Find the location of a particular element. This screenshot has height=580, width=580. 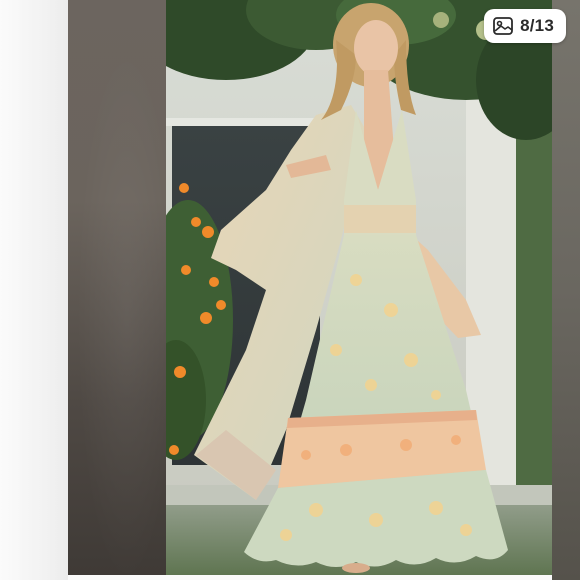

image-counter-text: 8/13 is located at coordinates (537, 25).